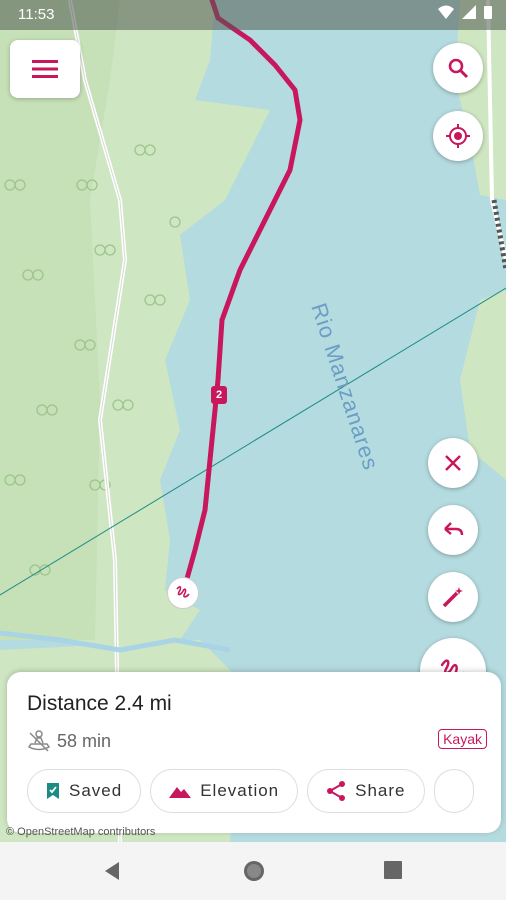 Image resolution: width=506 pixels, height=900 pixels. What do you see at coordinates (462, 739) in the screenshot?
I see `activity-badge: Kayak` at bounding box center [462, 739].